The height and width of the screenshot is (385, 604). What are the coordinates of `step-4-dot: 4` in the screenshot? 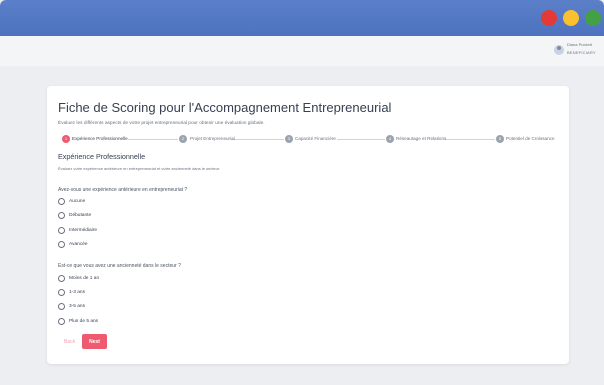 It's located at (390, 139).